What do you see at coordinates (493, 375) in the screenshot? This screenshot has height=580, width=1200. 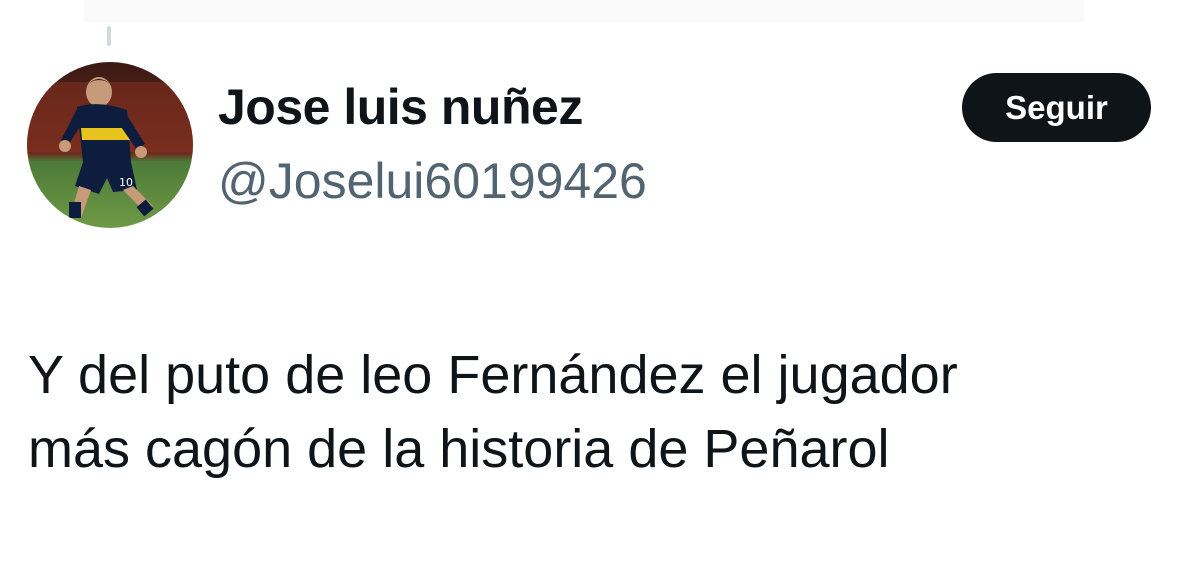 I see `tweet-text-line: Y del puto de leo Fernández el jugador` at bounding box center [493, 375].